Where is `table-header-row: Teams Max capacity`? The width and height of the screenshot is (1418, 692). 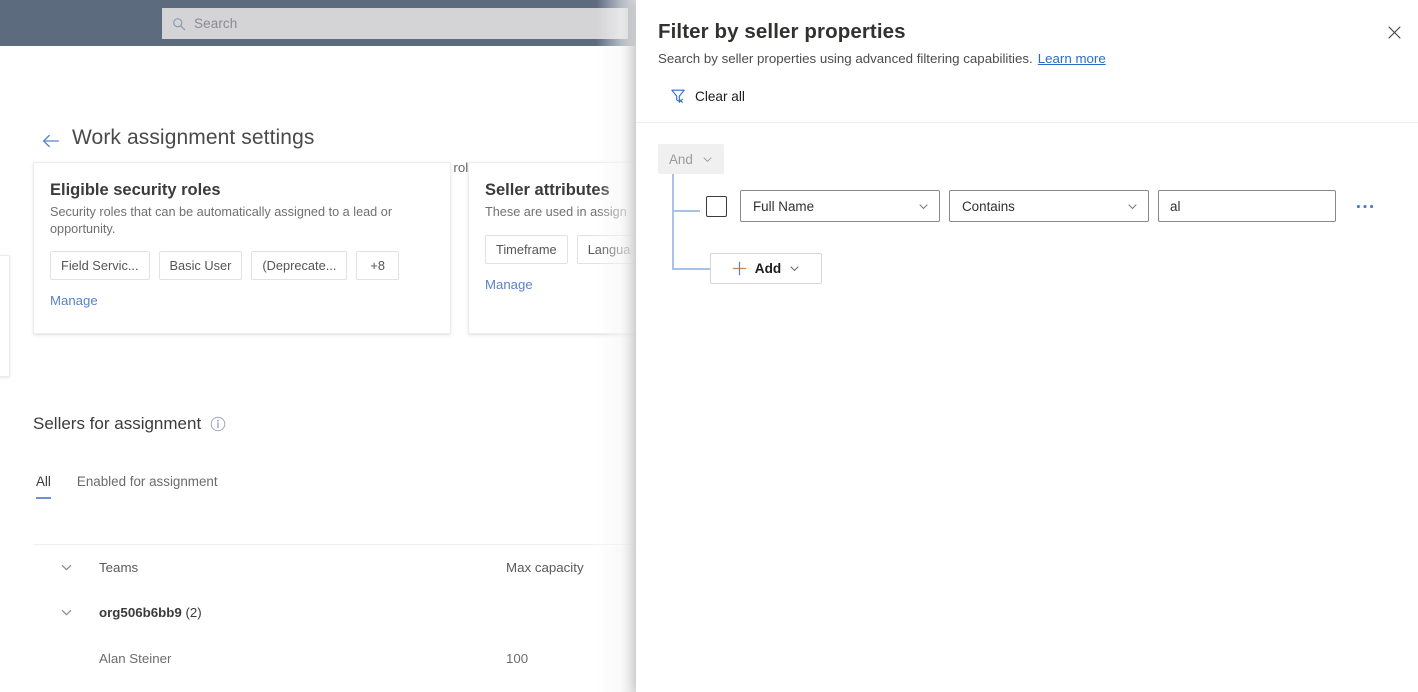 table-header-row: Teams Max capacity is located at coordinates (334, 567).